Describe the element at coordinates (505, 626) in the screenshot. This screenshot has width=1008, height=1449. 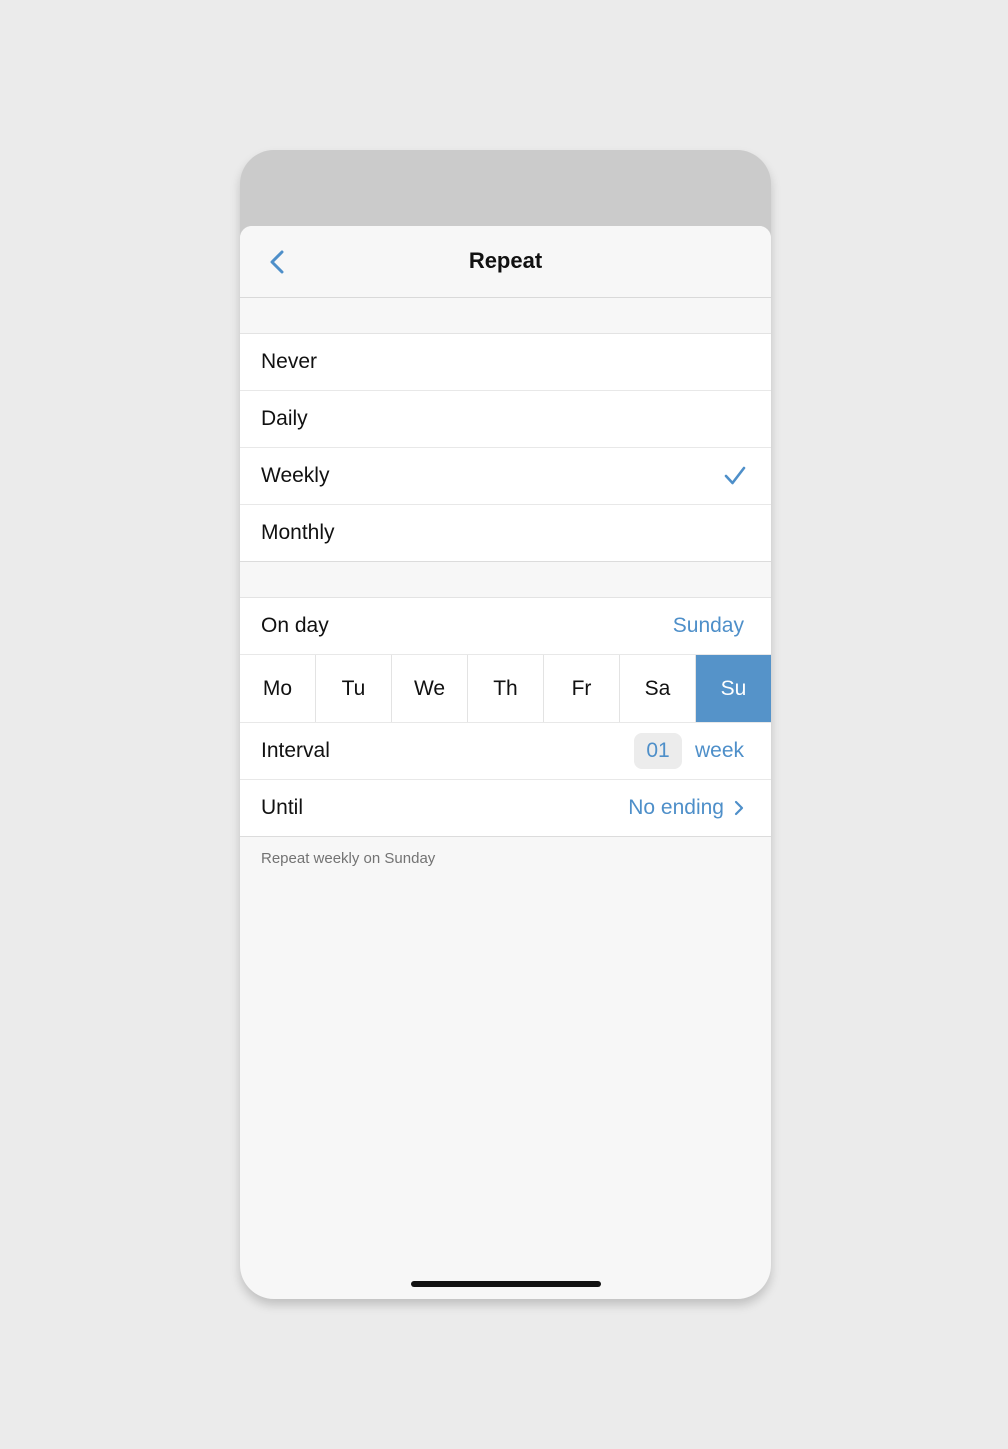
I see `on-day-row: On day Sunday` at that location.